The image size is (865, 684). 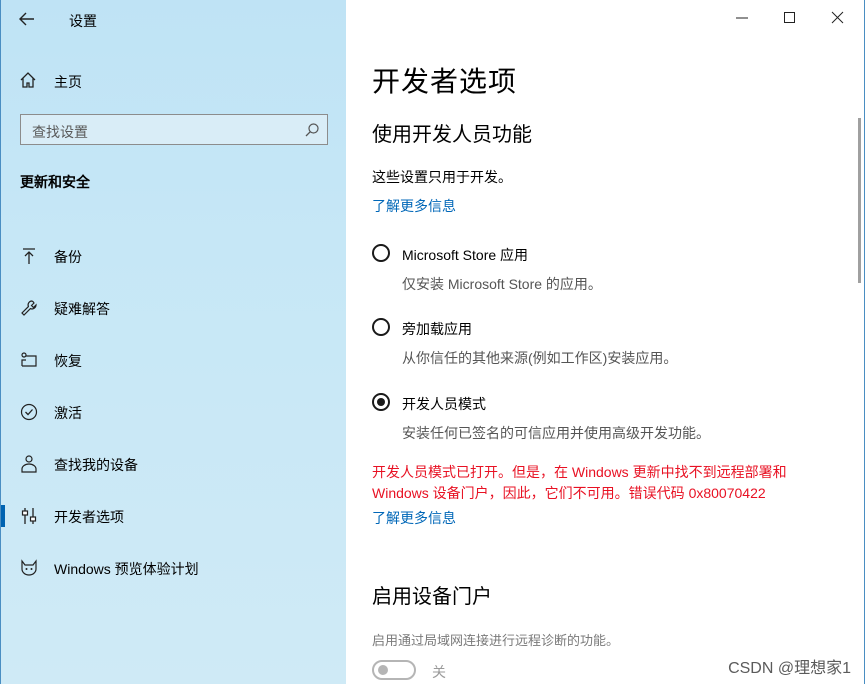 What do you see at coordinates (502, 284) in the screenshot?
I see `option-description: 仅安装 Microsoft Store 的应用。` at bounding box center [502, 284].